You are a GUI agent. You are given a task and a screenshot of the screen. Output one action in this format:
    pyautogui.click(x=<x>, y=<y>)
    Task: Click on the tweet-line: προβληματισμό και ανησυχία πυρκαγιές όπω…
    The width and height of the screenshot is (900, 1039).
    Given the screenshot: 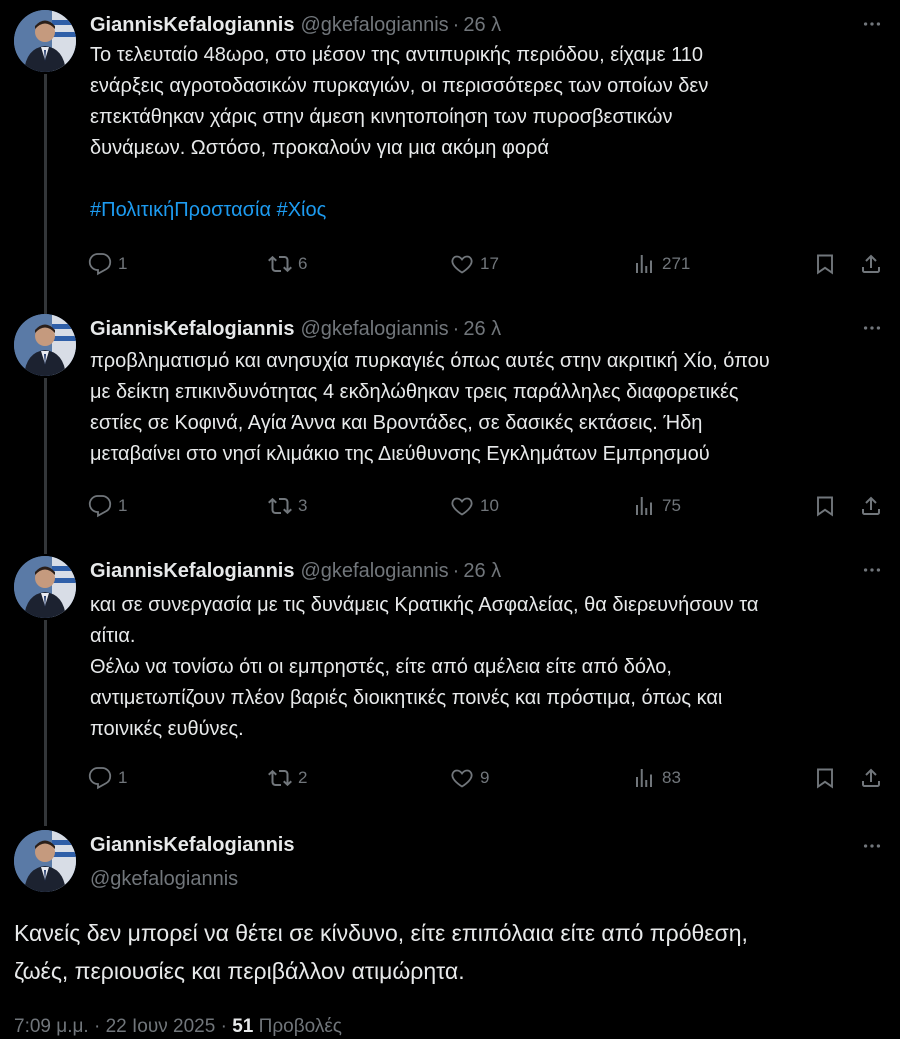 What is the action you would take?
    pyautogui.click(x=430, y=361)
    